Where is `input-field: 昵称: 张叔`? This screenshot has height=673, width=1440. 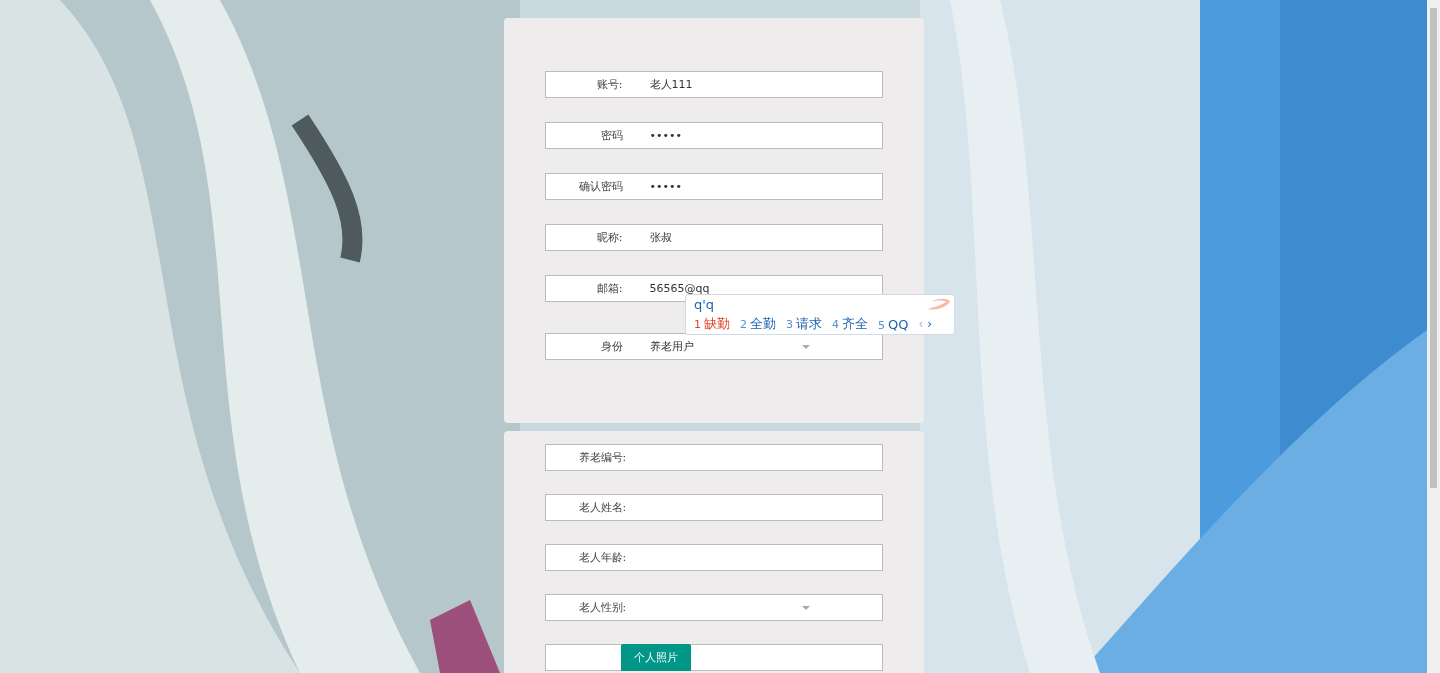
input-field: 昵称: 张叔 is located at coordinates (713, 237).